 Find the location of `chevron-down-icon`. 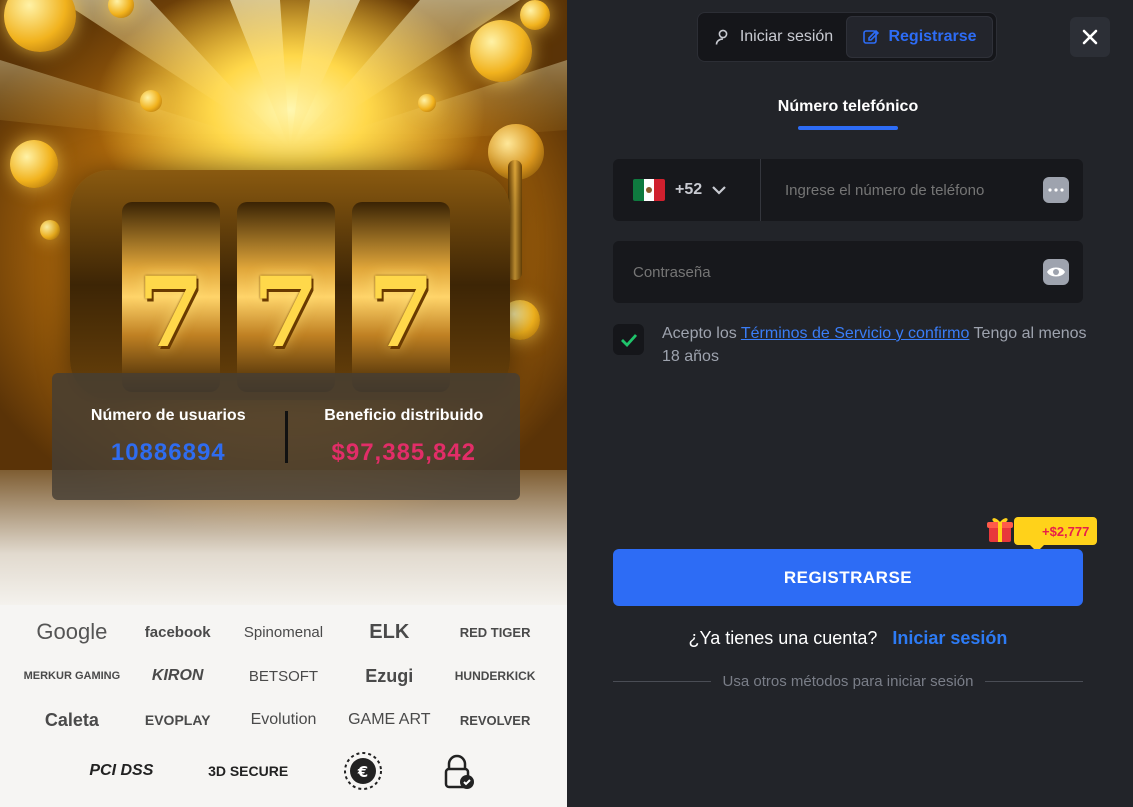

chevron-down-icon is located at coordinates (719, 190).